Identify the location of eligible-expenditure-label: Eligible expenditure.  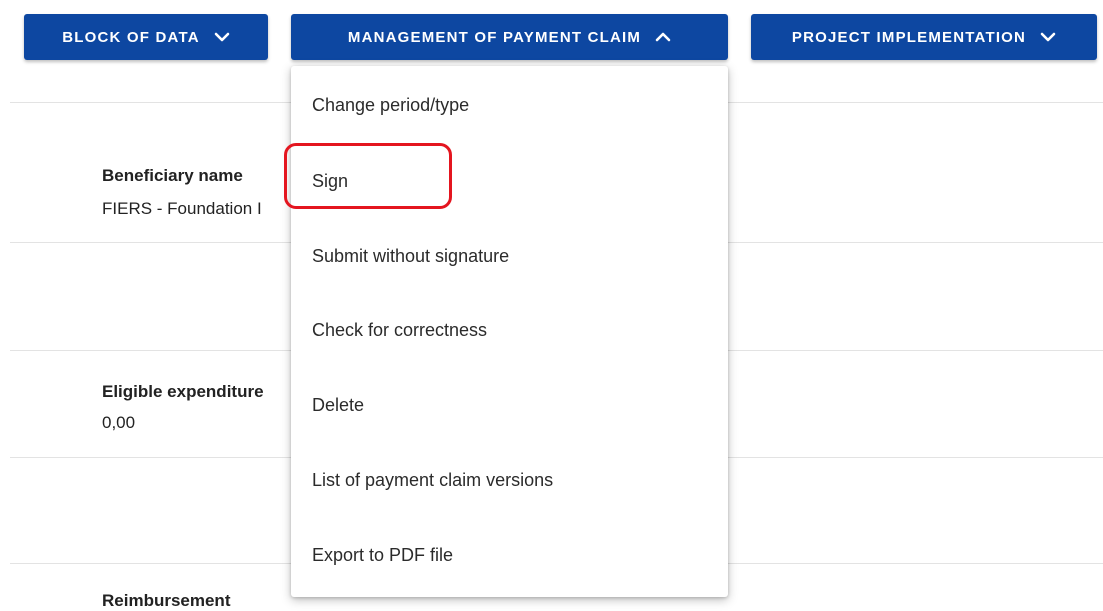
(183, 391).